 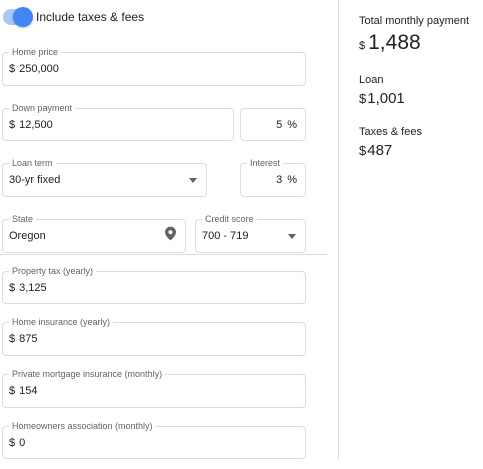 I want to click on property-tax-amount: 3,125, so click(x=33, y=288).